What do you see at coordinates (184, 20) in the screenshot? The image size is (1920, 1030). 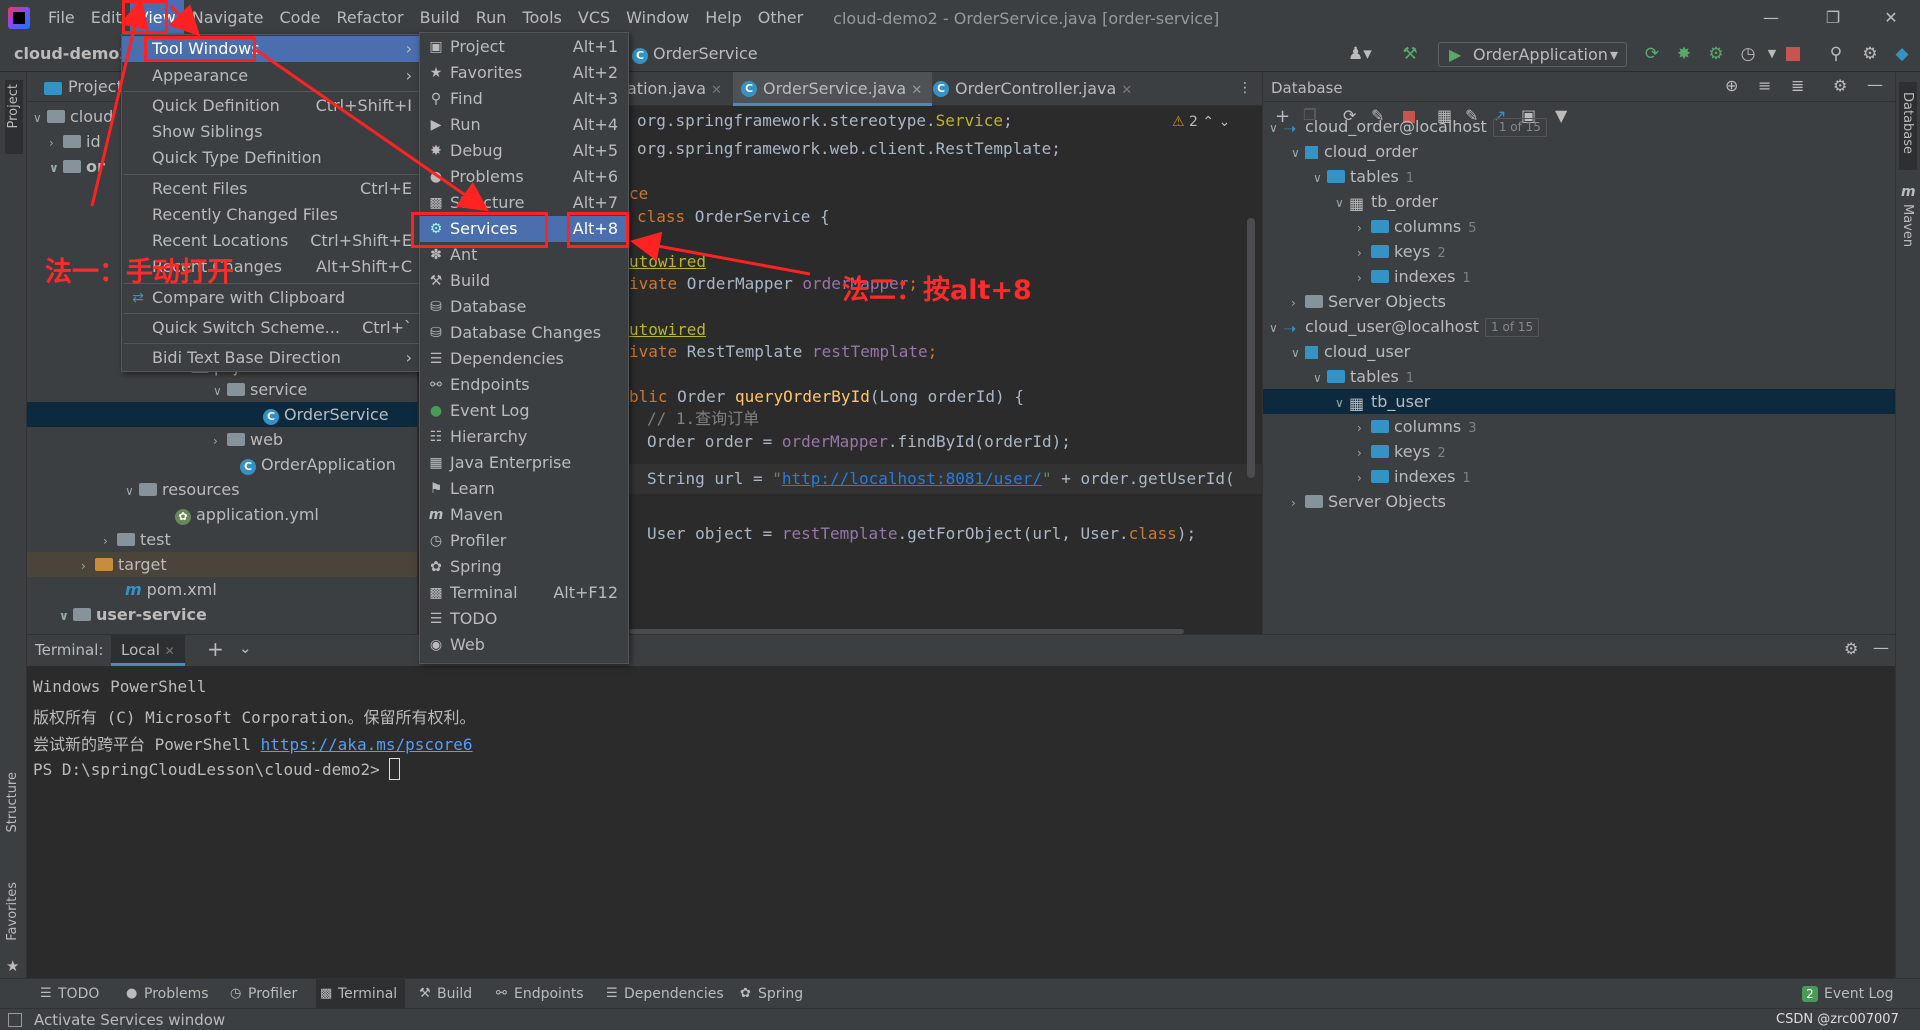 I see `arrow-to-tool-windows` at bounding box center [184, 20].